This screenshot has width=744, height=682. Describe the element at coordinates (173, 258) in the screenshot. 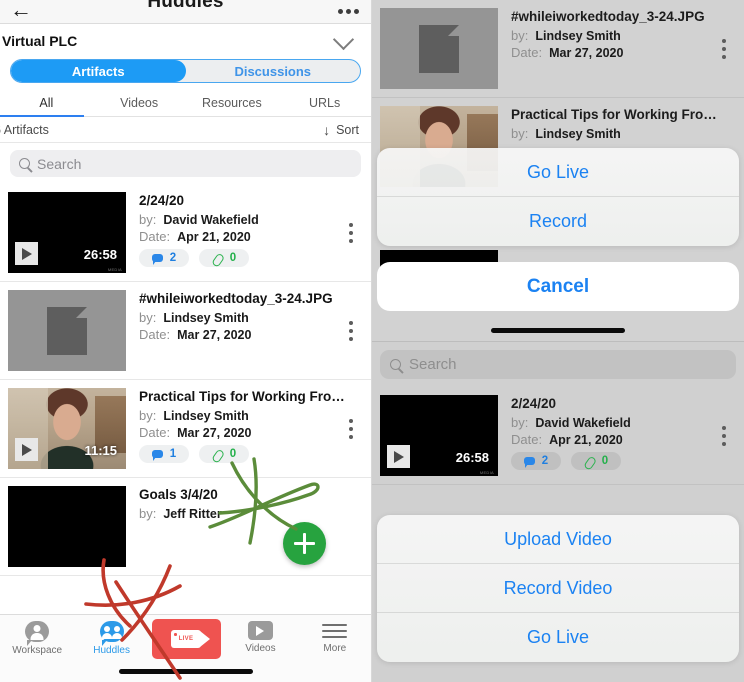

I see `comment-count: 2` at that location.